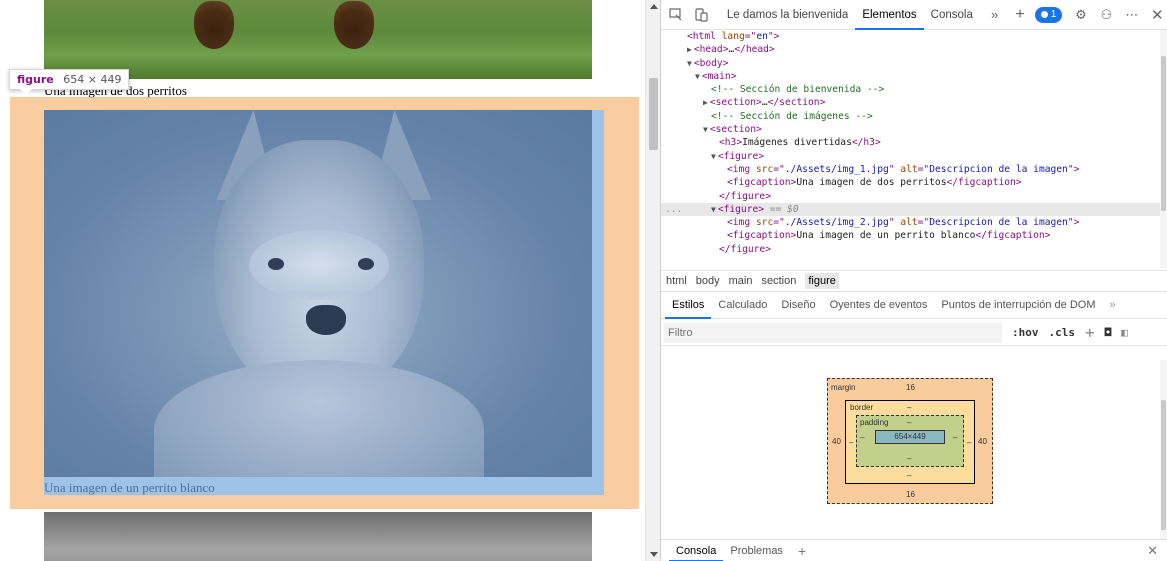 The image size is (1167, 561). What do you see at coordinates (1062, 332) in the screenshot?
I see `cls-toggle: .cls` at bounding box center [1062, 332].